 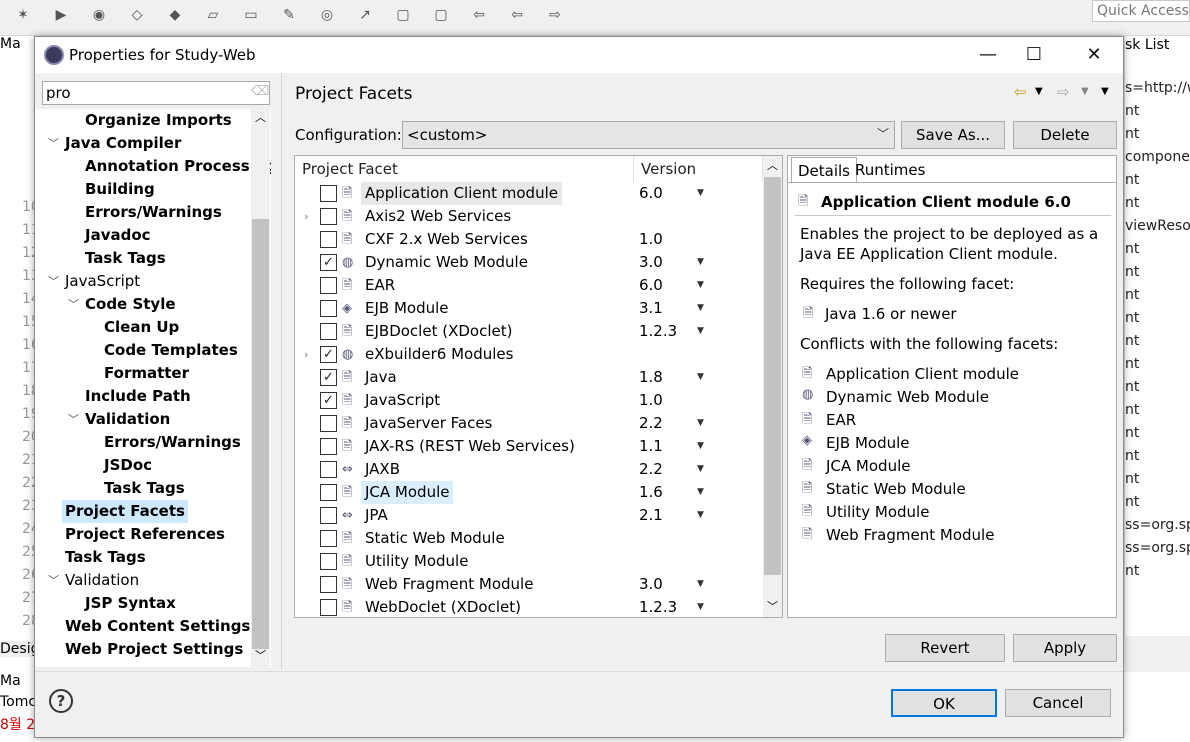 What do you see at coordinates (251, 15) in the screenshot?
I see `toolbar-icon: ▭` at bounding box center [251, 15].